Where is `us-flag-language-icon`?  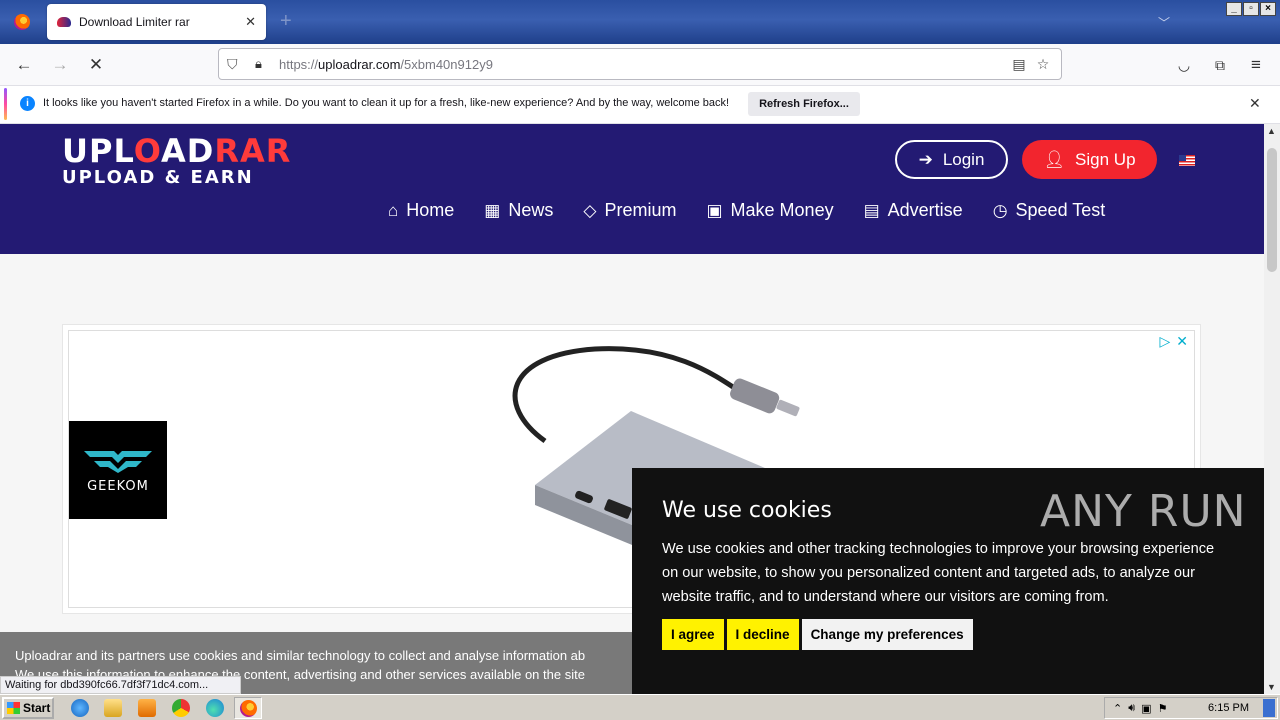
us-flag-language-icon is located at coordinates (1187, 160).